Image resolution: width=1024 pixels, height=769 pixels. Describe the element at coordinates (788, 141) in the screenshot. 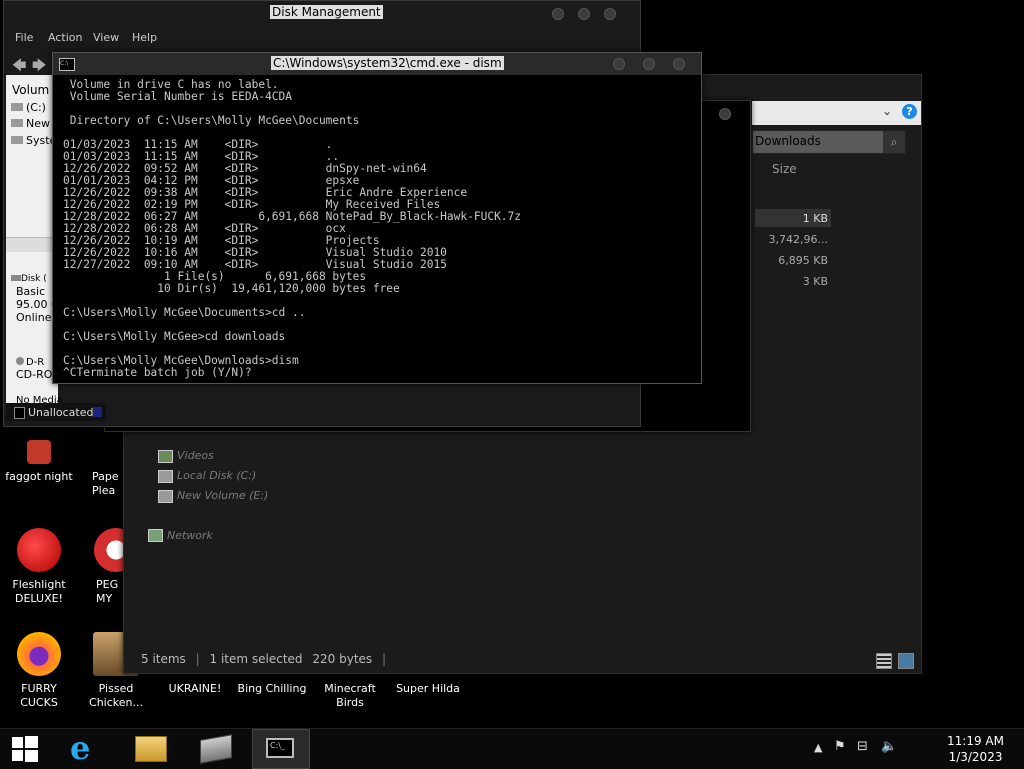

I see `search-placeholder: Downloads` at that location.